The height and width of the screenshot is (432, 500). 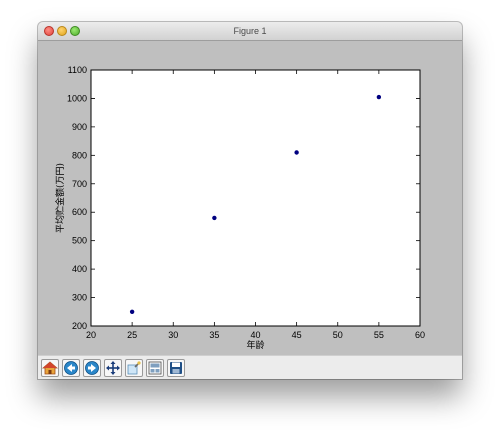 What do you see at coordinates (77, 70) in the screenshot?
I see `y-tick-label: 1100` at bounding box center [77, 70].